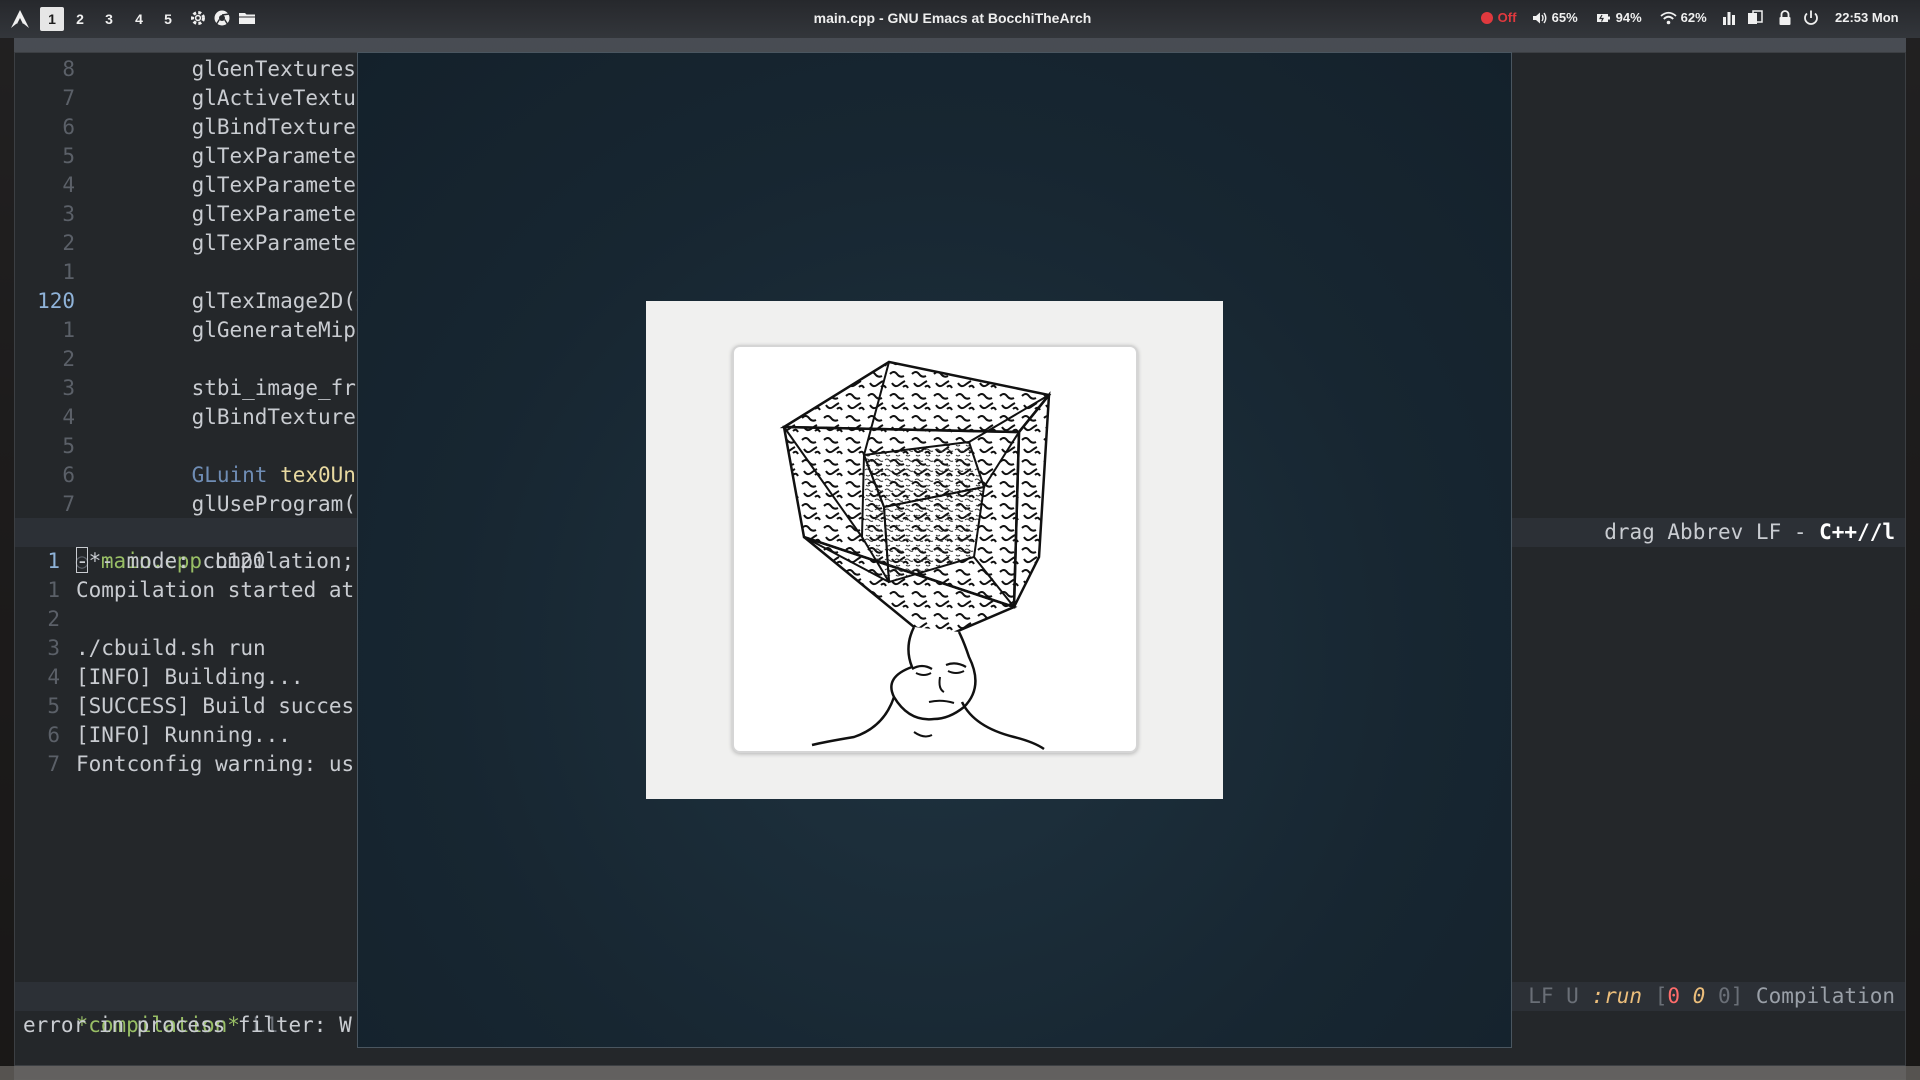 Image resolution: width=1920 pixels, height=1080 pixels. What do you see at coordinates (1811, 18) in the screenshot?
I see `power-icon` at bounding box center [1811, 18].